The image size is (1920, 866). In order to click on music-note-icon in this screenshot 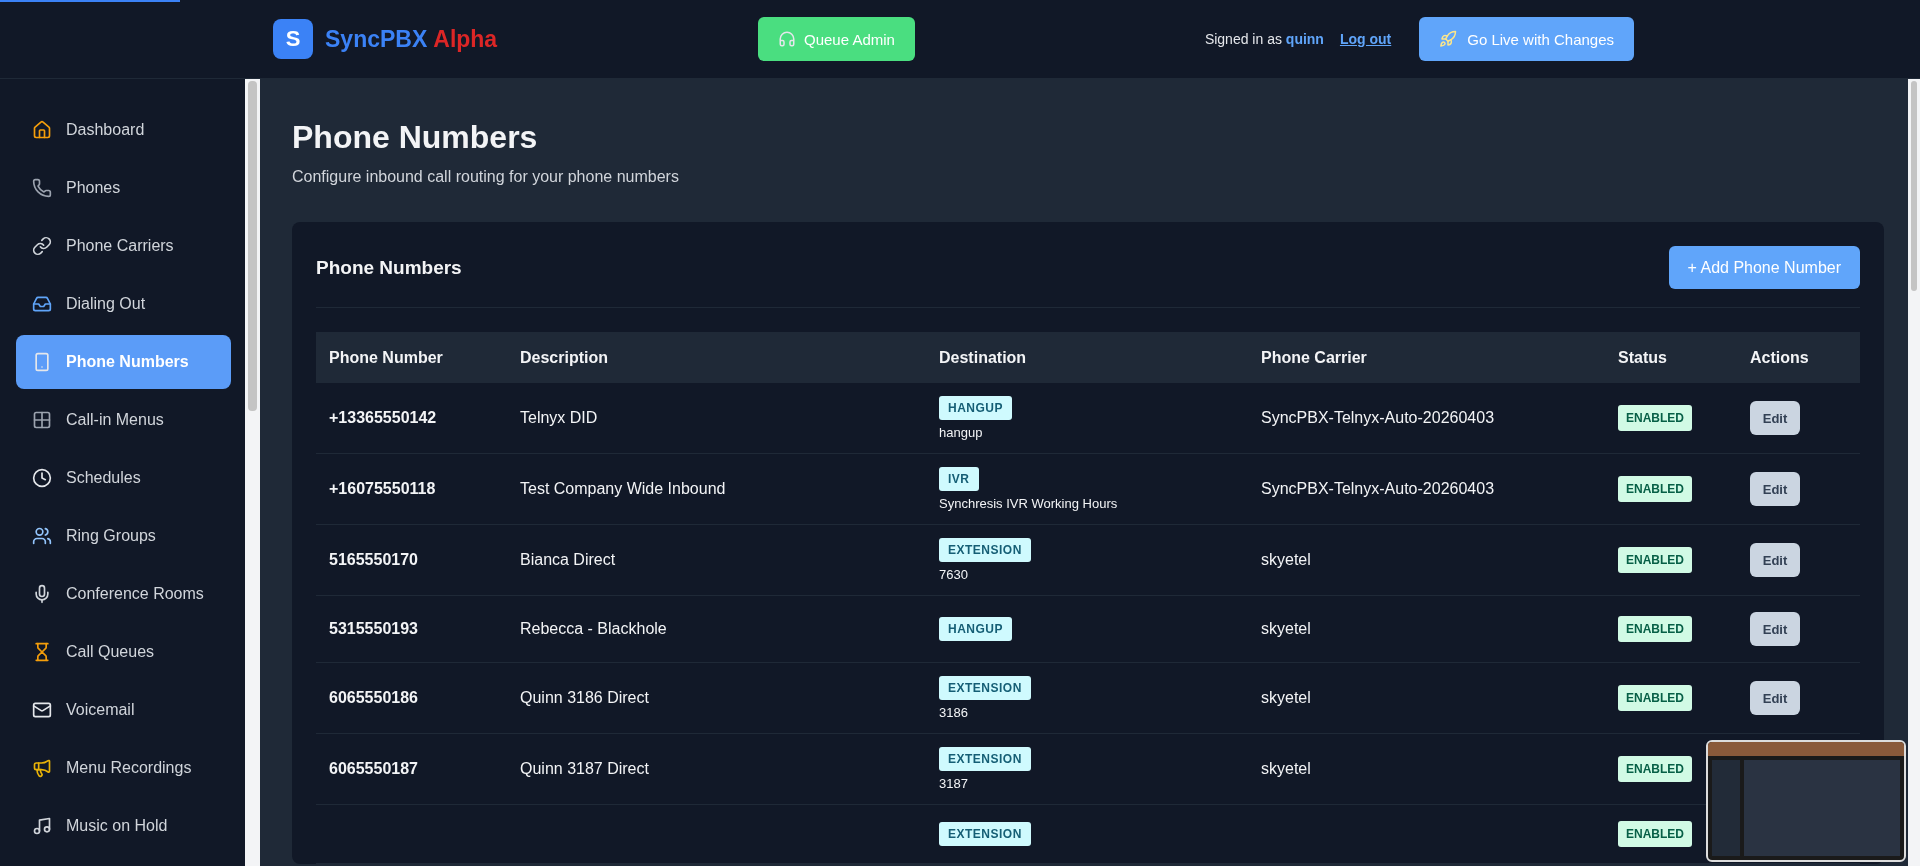, I will do `click(42, 826)`.